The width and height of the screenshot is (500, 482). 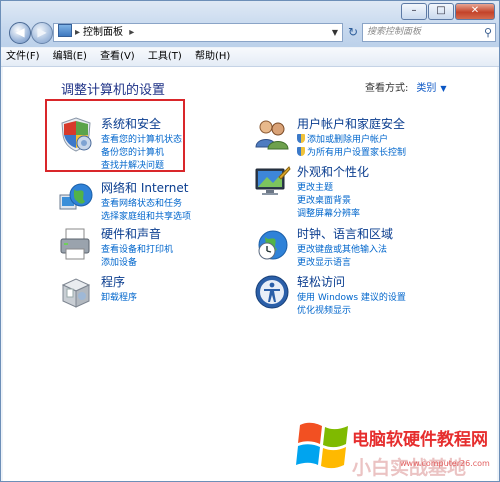 What do you see at coordinates (443, 88) in the screenshot?
I see `view-by-arrow-icon: ▼` at bounding box center [443, 88].